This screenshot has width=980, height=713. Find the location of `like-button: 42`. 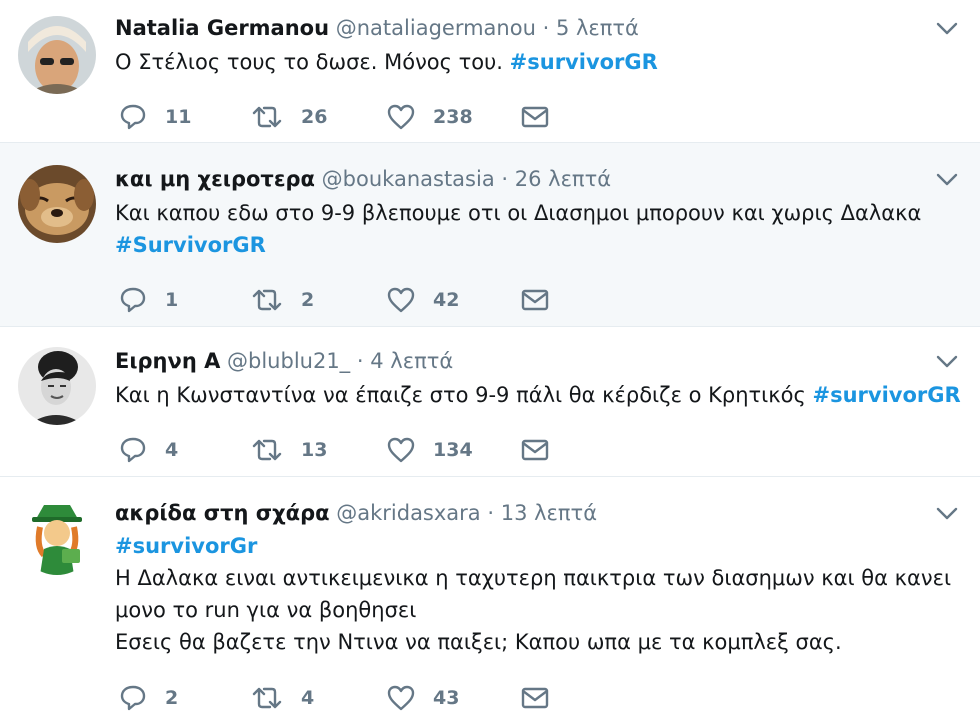

like-button: 42 is located at coordinates (423, 300).